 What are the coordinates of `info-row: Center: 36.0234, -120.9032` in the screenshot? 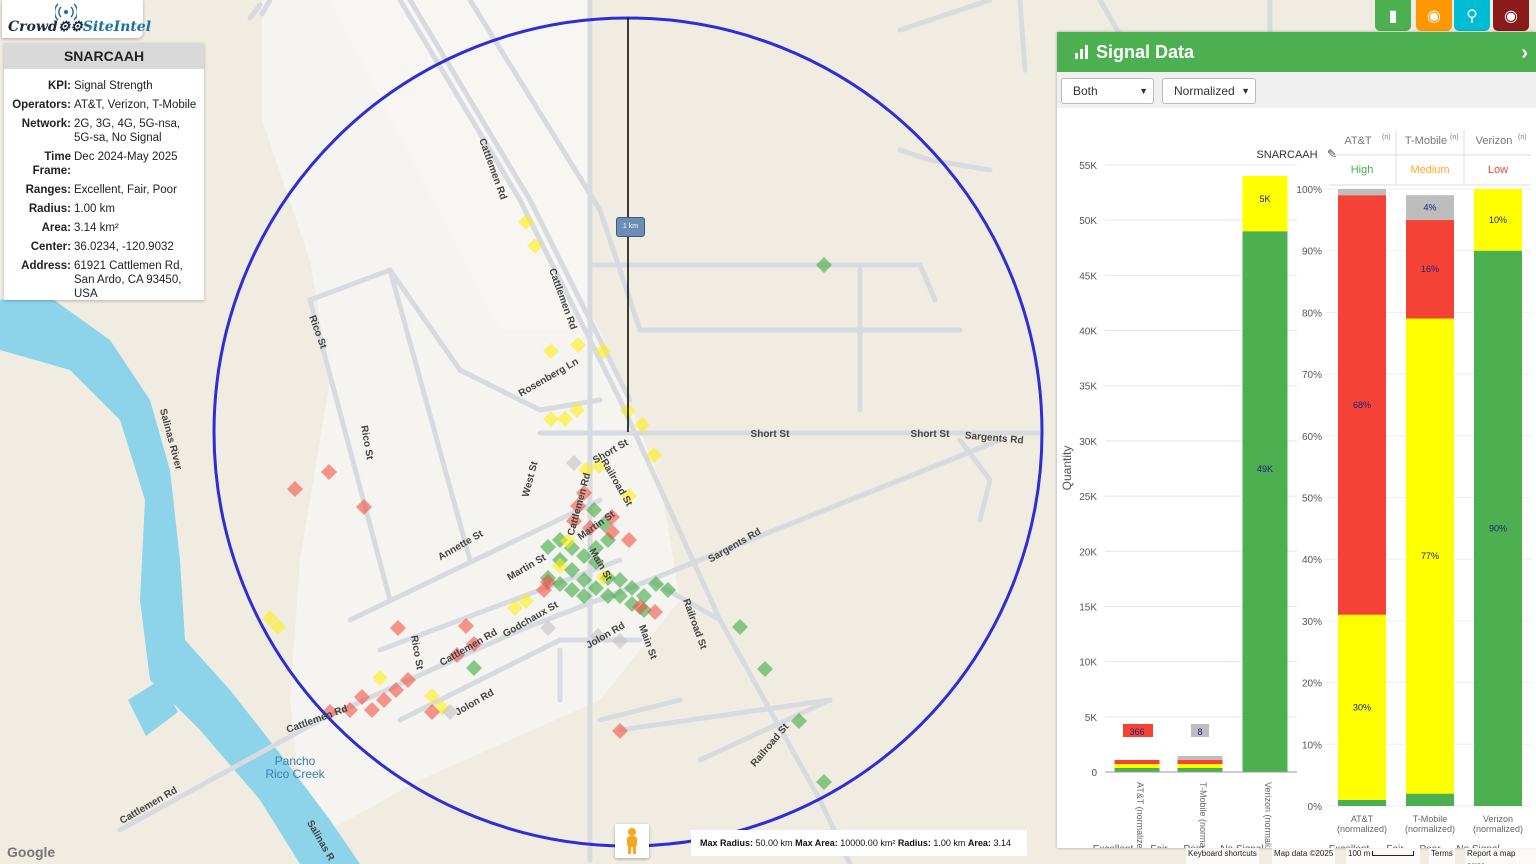 It's located at (104, 247).